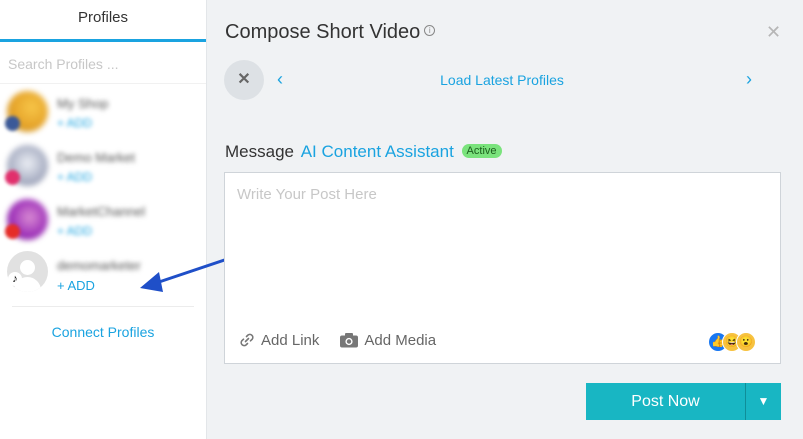 The image size is (803, 439). Describe the element at coordinates (99, 265) in the screenshot. I see `profile-name: demomarketer` at that location.